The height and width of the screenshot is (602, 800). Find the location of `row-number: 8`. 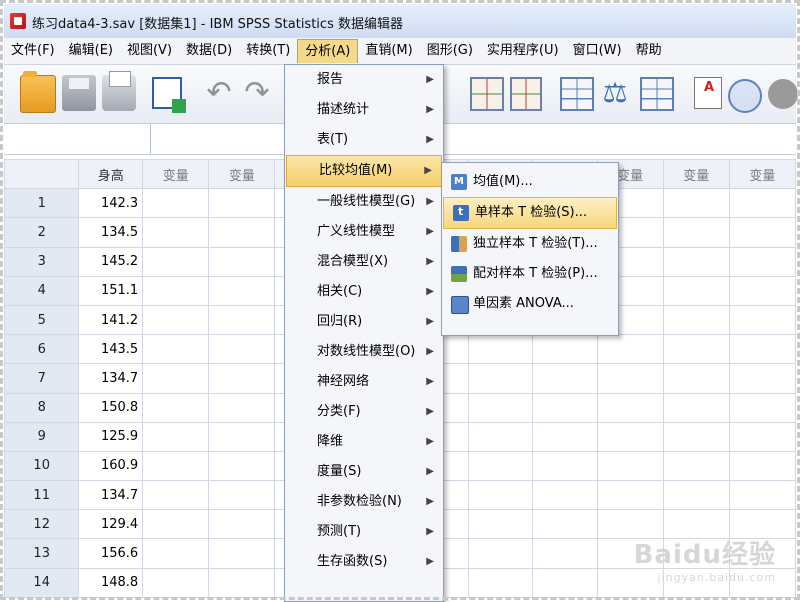

row-number: 8 is located at coordinates (42, 407).